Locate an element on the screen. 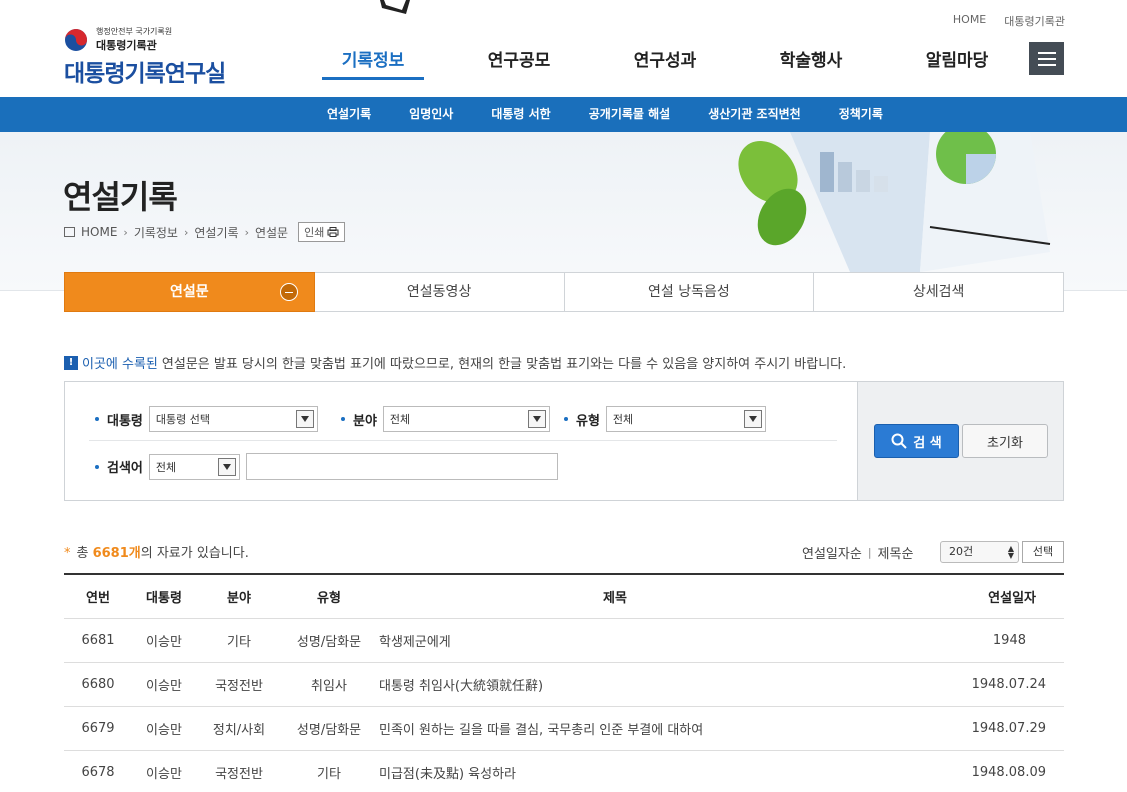  tab-speech-label: 연설문 is located at coordinates (189, 292).